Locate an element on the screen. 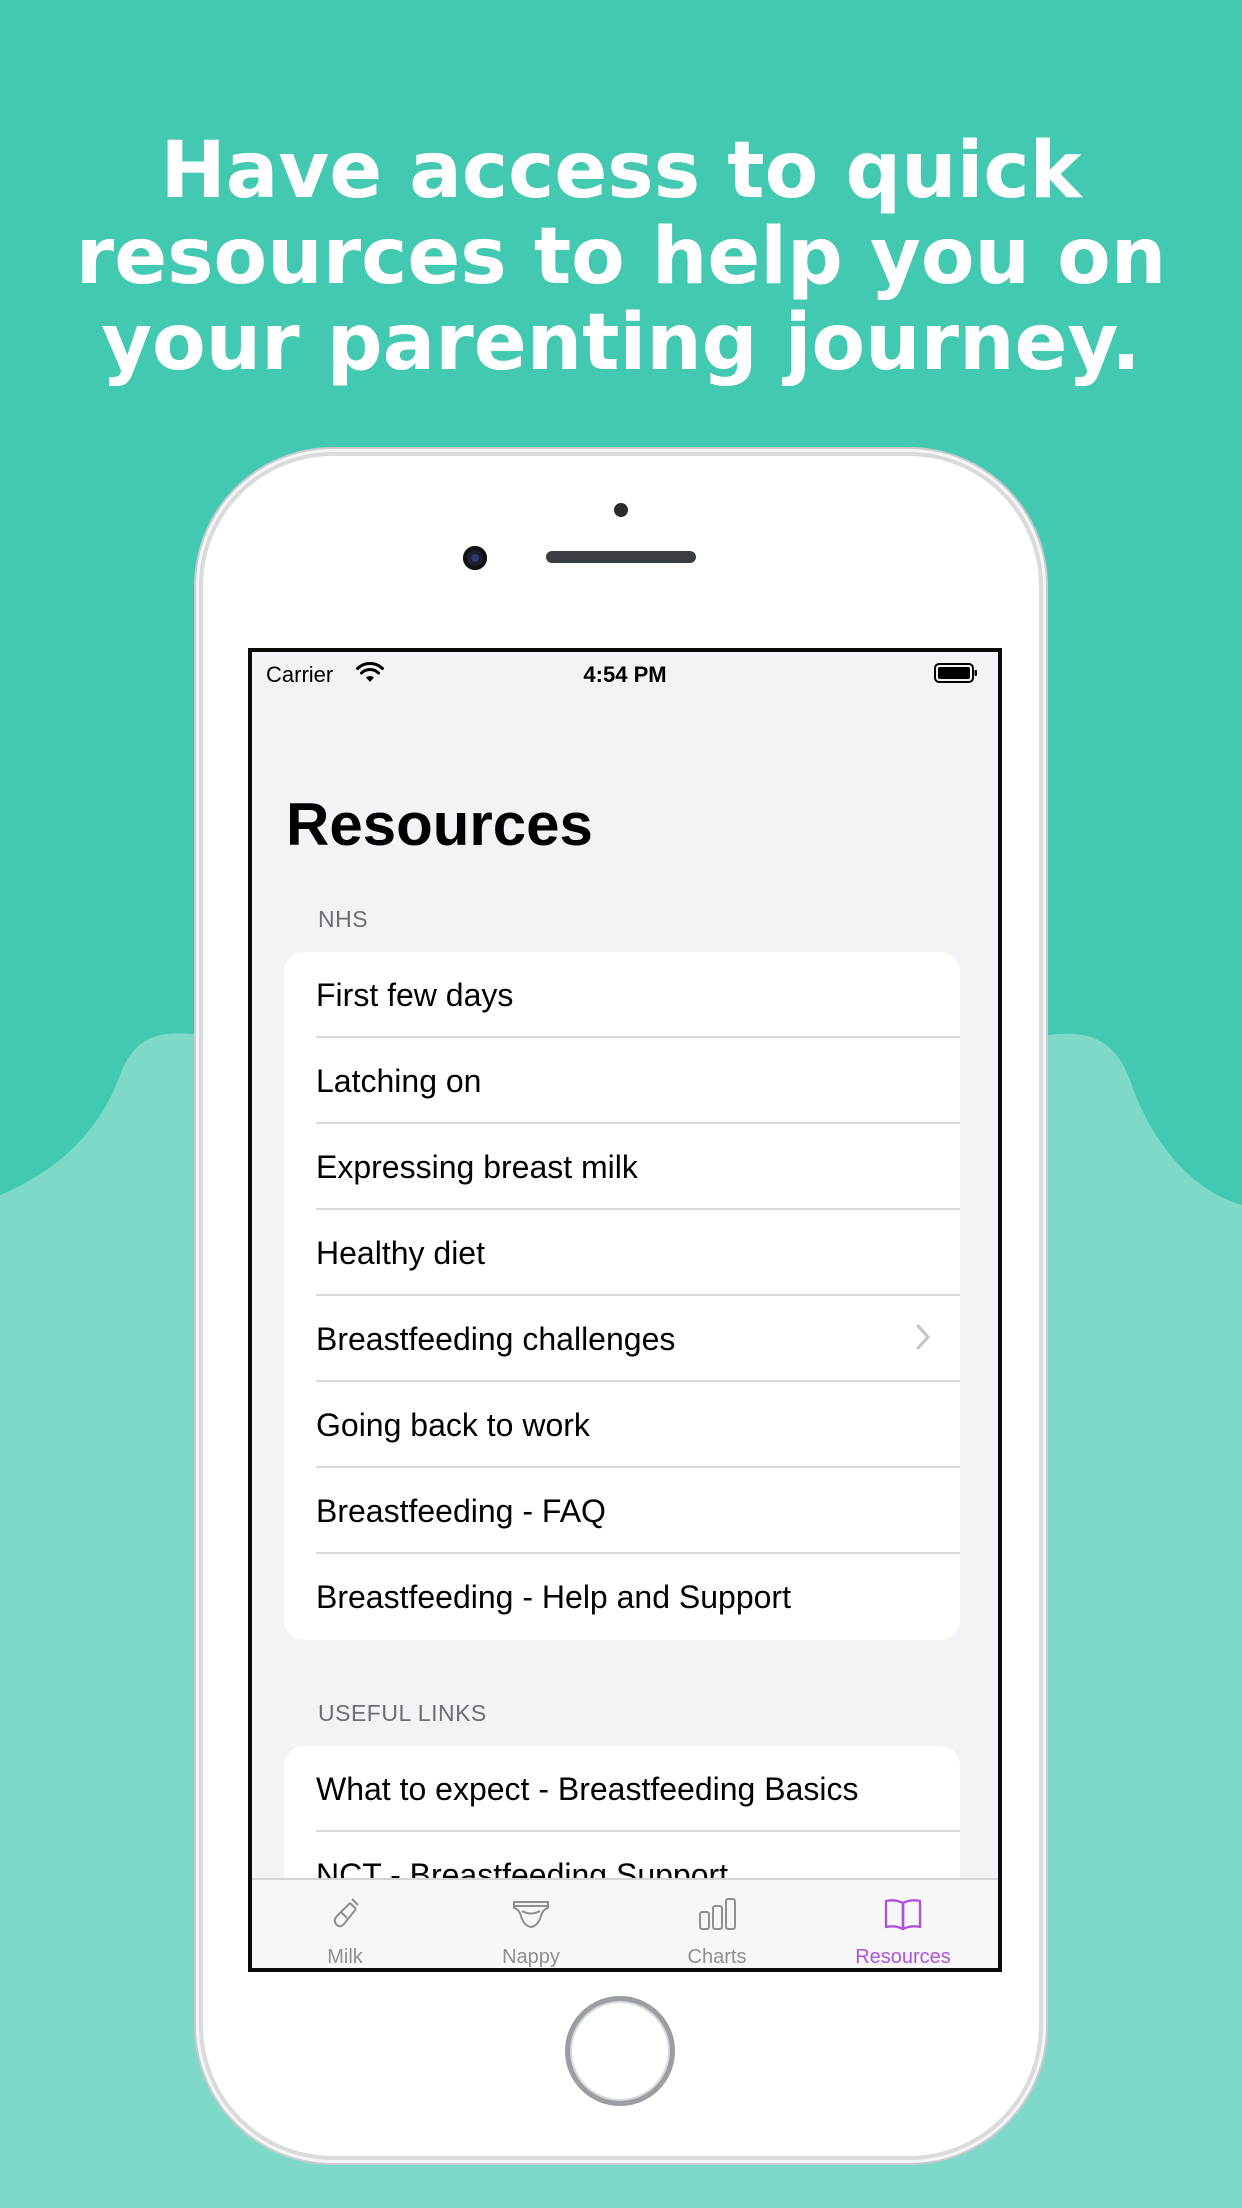  list-item-label: What to expect - Breastfeeding Basics is located at coordinates (587, 1788).